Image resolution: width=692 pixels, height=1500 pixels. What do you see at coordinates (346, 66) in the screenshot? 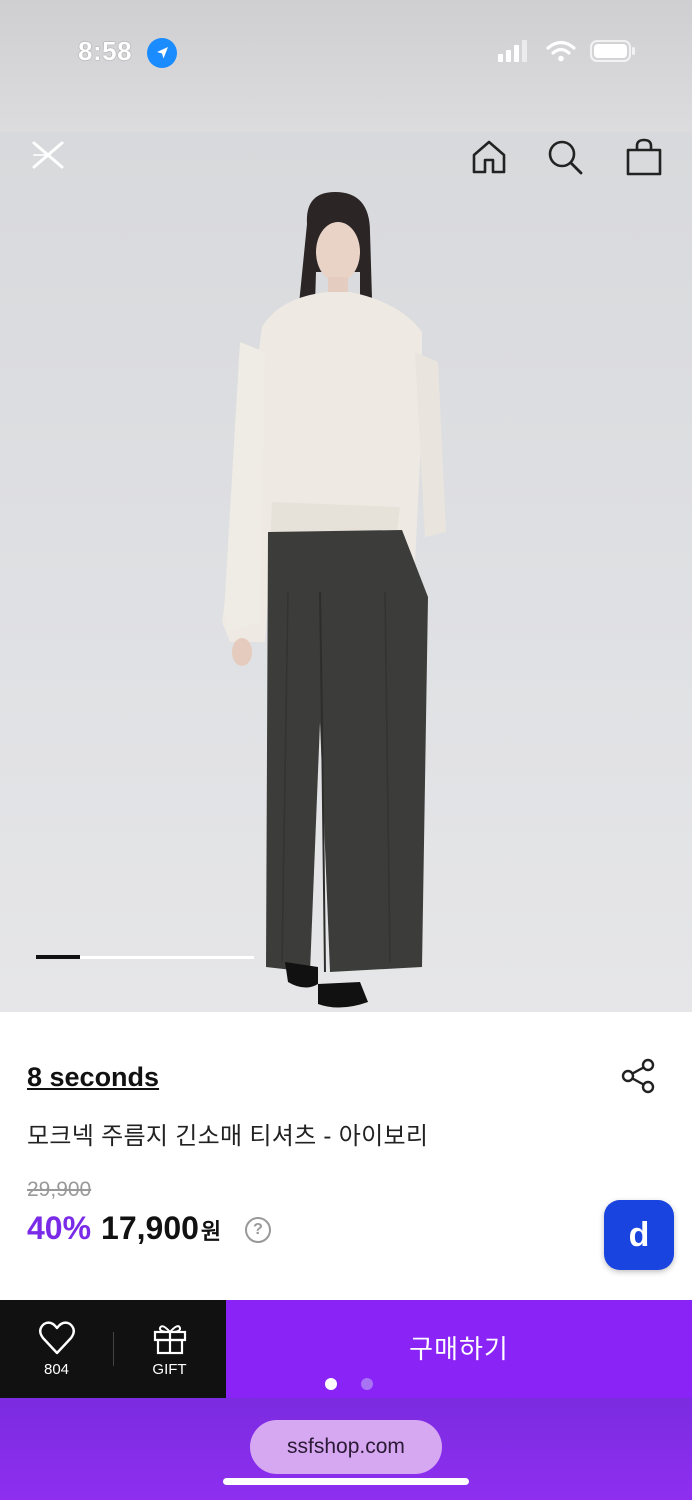
I see `status-bar: 8:58` at bounding box center [346, 66].